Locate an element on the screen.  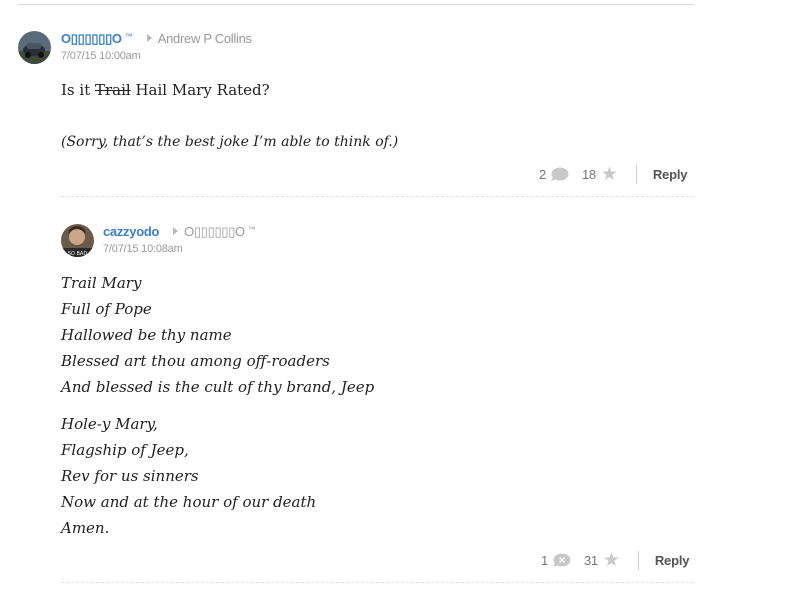
svg-text: SO BAD is located at coordinates (78, 254).